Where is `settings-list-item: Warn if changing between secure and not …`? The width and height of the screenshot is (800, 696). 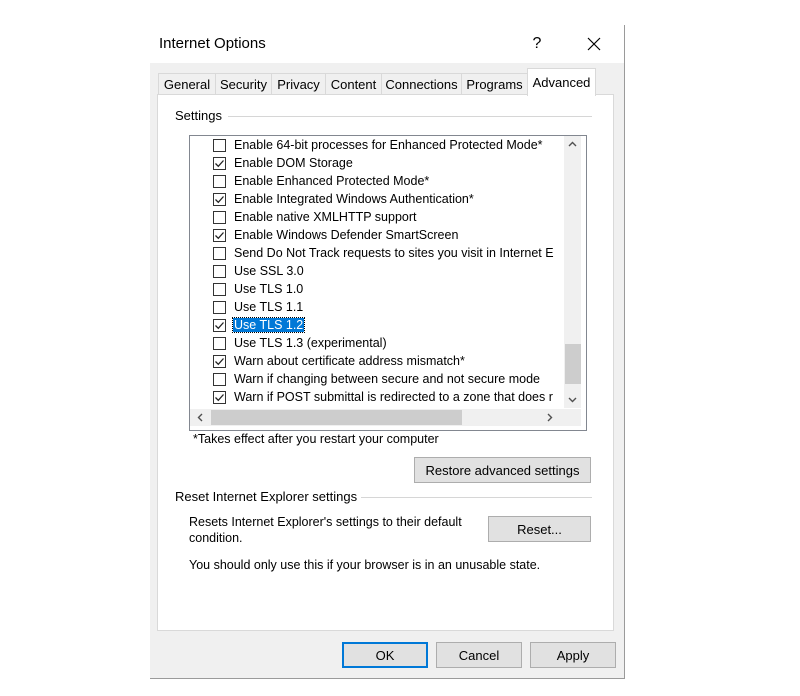 settings-list-item: Warn if changing between secure and not … is located at coordinates (377, 380).